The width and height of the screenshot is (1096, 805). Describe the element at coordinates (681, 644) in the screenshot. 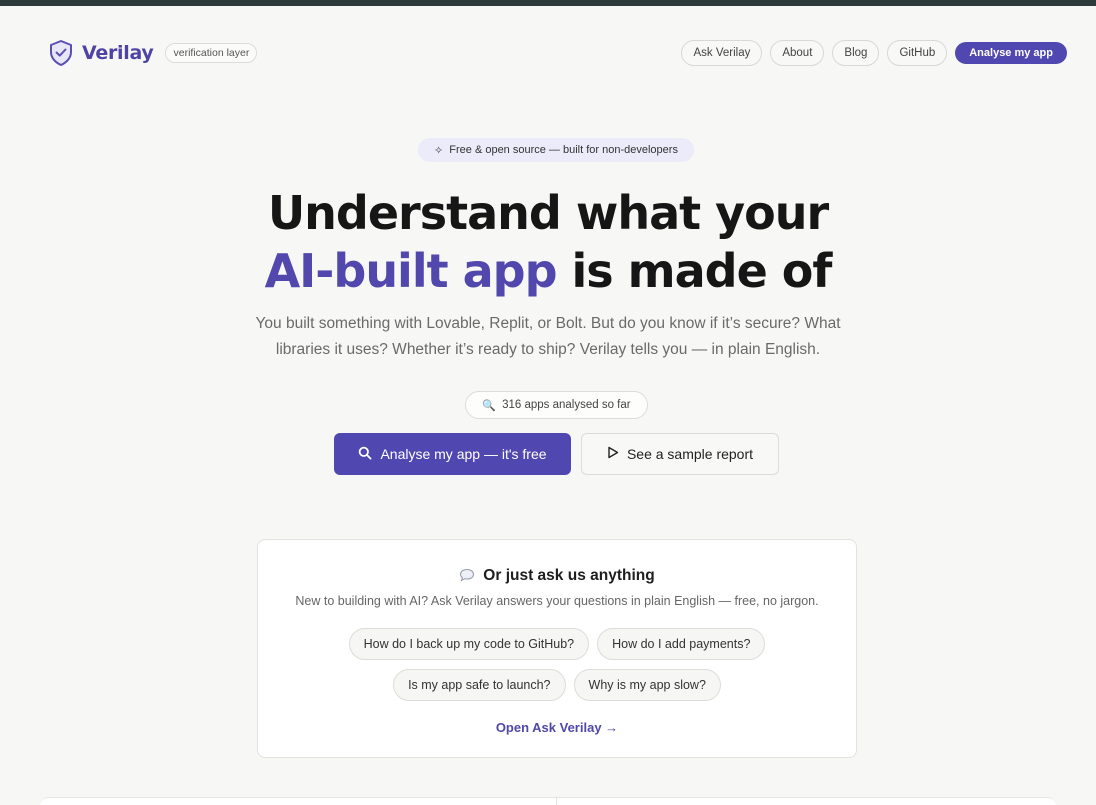

I see `question-chip: How do I add payments?` at that location.